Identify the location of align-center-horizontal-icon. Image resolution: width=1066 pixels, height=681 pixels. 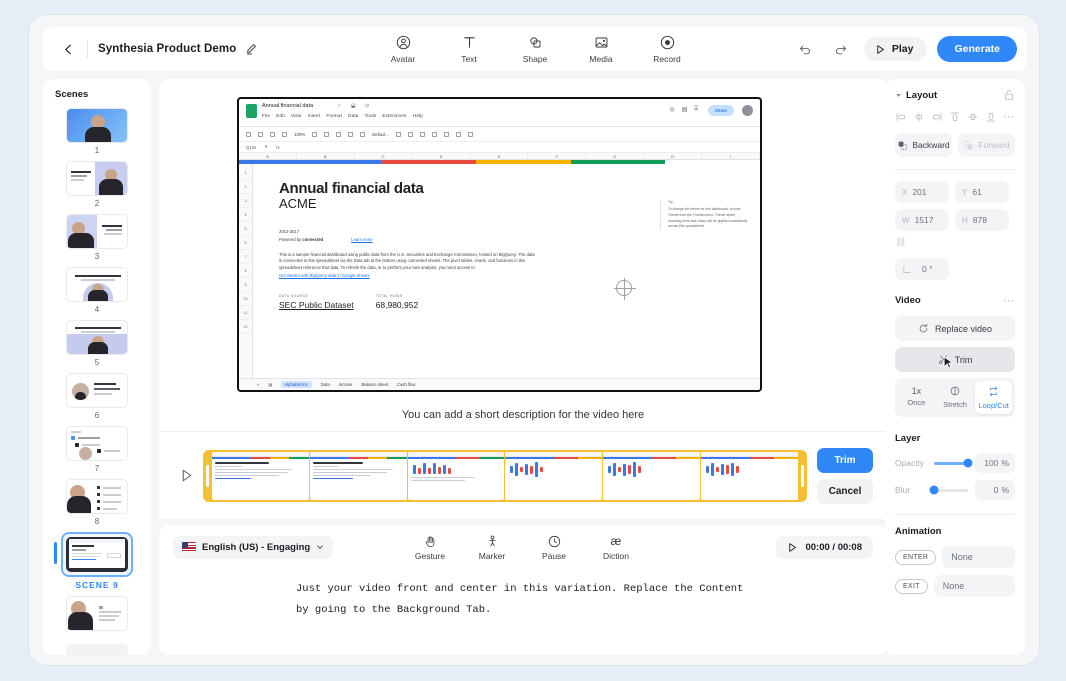
(919, 117).